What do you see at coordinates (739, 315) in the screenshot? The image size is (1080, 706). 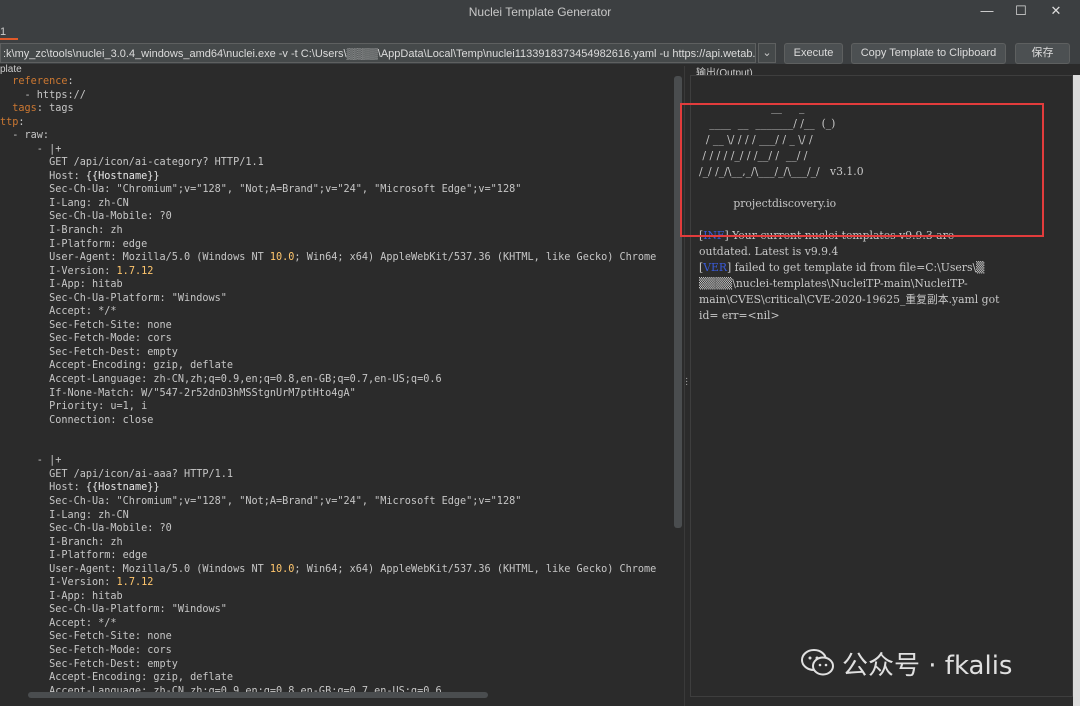 I see `log-ver-line-4: id= err=<nil>` at bounding box center [739, 315].